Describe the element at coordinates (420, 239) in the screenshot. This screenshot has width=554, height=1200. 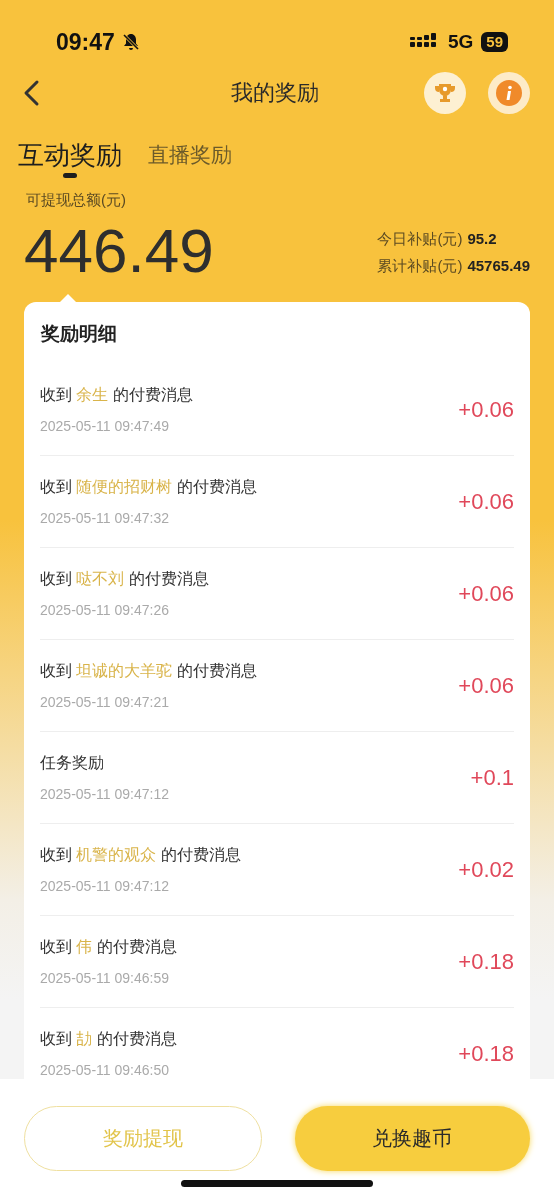
I see `stat-label: 今日补贴(元)` at that location.